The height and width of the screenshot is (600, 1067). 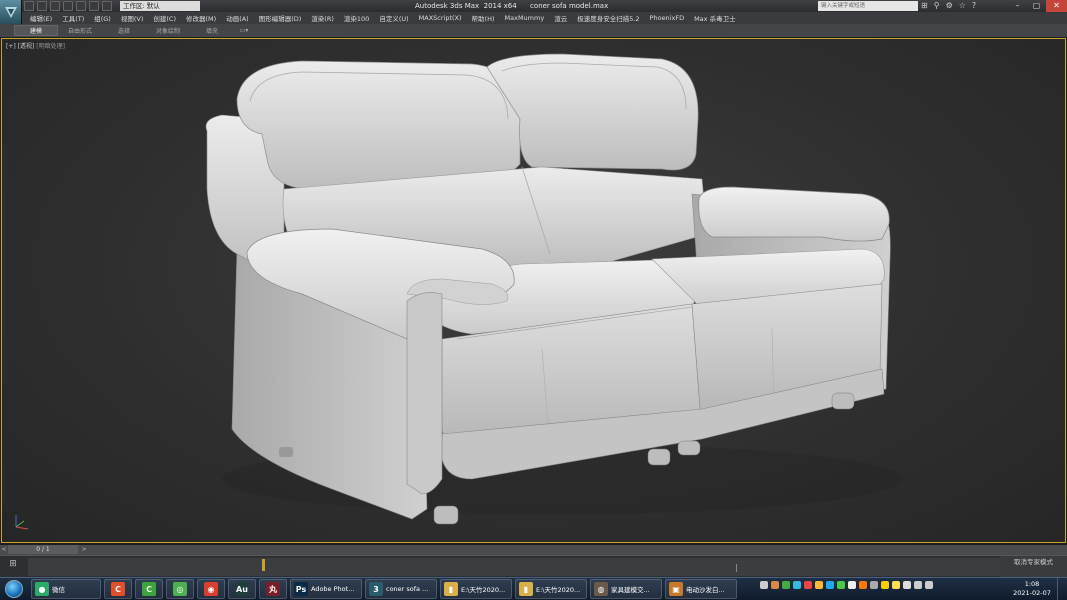 I want to click on ribbon-tab: 建模, so click(x=36, y=30).